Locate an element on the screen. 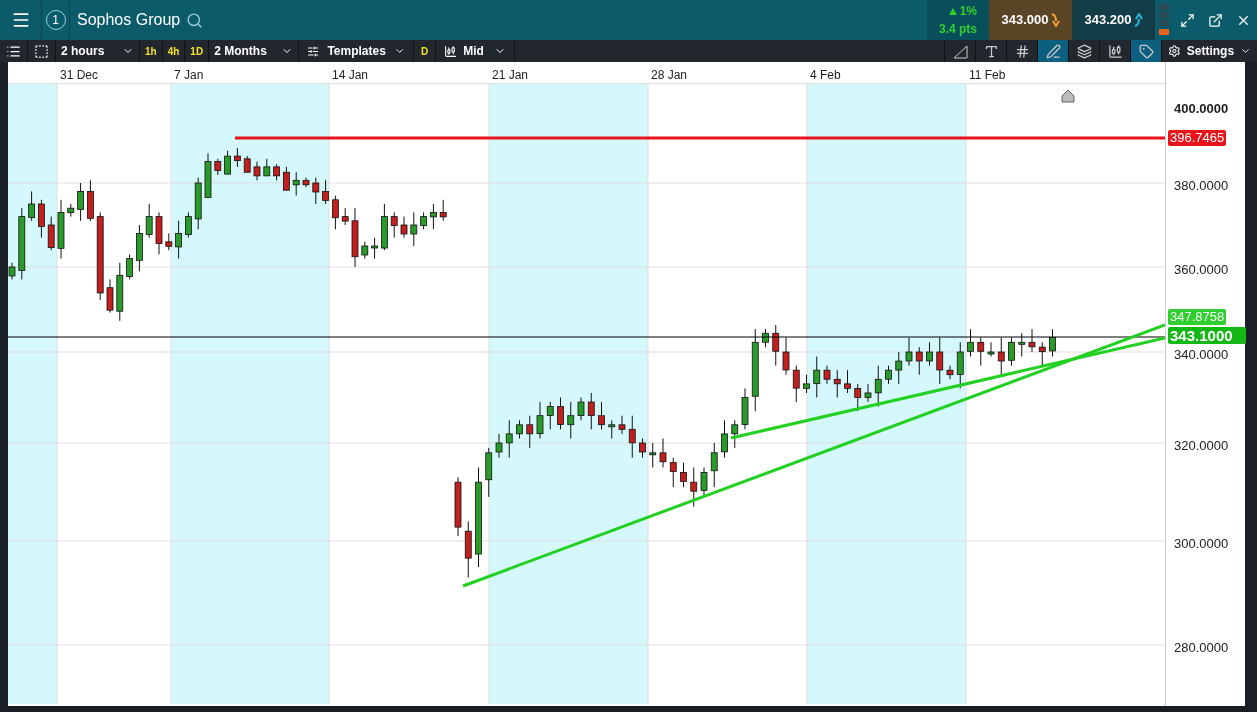  price-tag: 396.7465 is located at coordinates (1197, 138).